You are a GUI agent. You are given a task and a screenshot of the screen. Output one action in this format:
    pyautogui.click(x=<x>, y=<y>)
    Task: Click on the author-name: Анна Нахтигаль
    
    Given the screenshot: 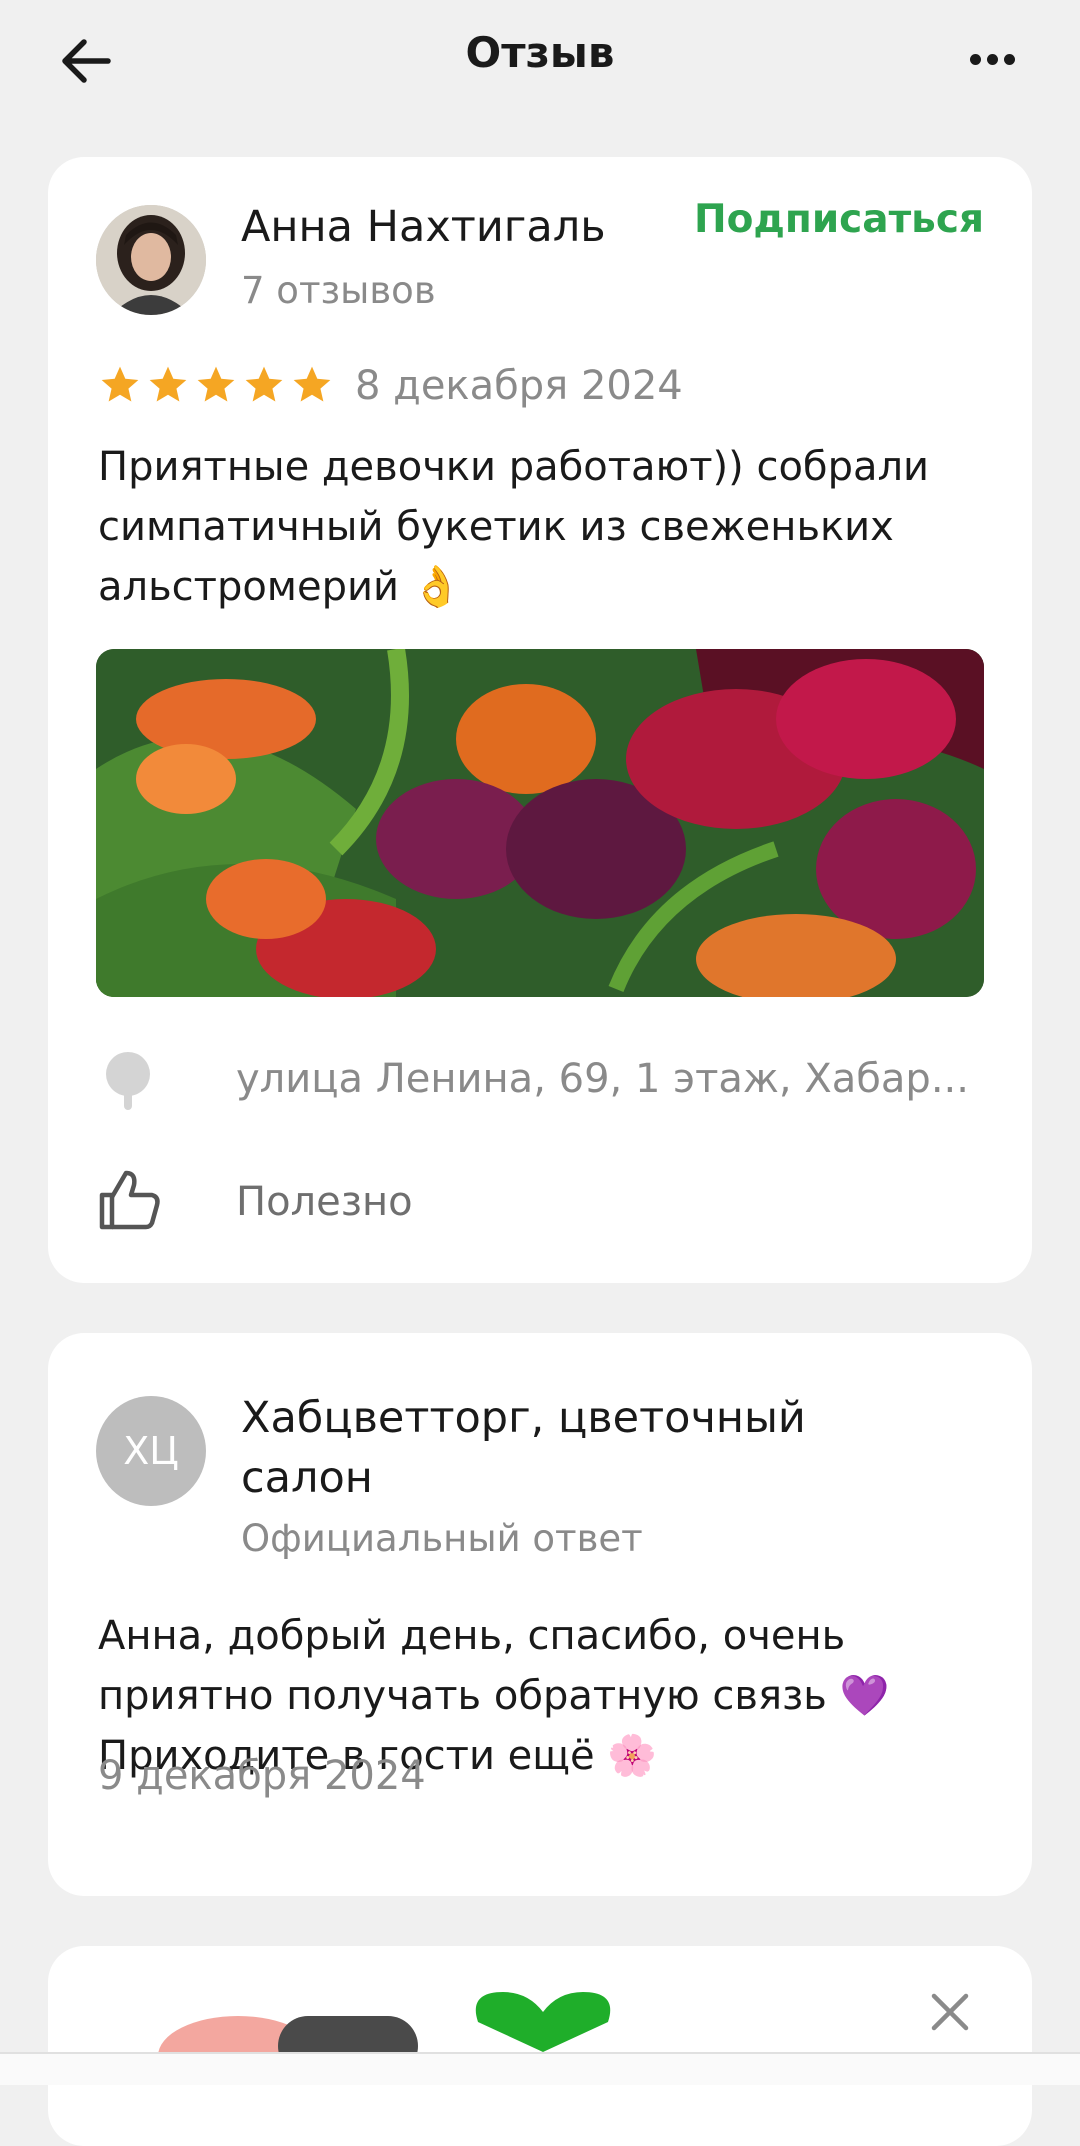 What is the action you would take?
    pyautogui.click(x=423, y=227)
    